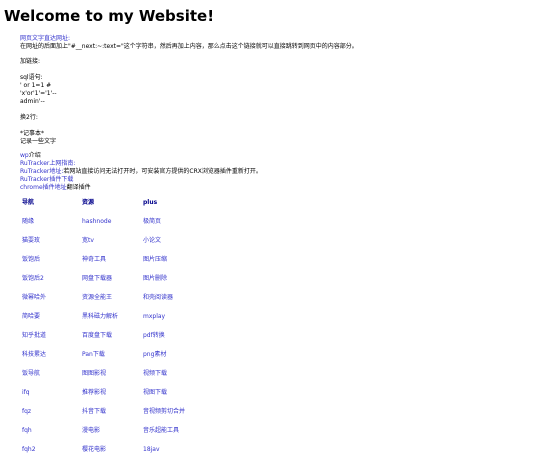 Image resolution: width=540 pixels, height=465 pixels. What do you see at coordinates (135, 303) in the screenshot?
I see `table-row: 微幂哈外 资源全能王 和壳阅读器` at bounding box center [135, 303].